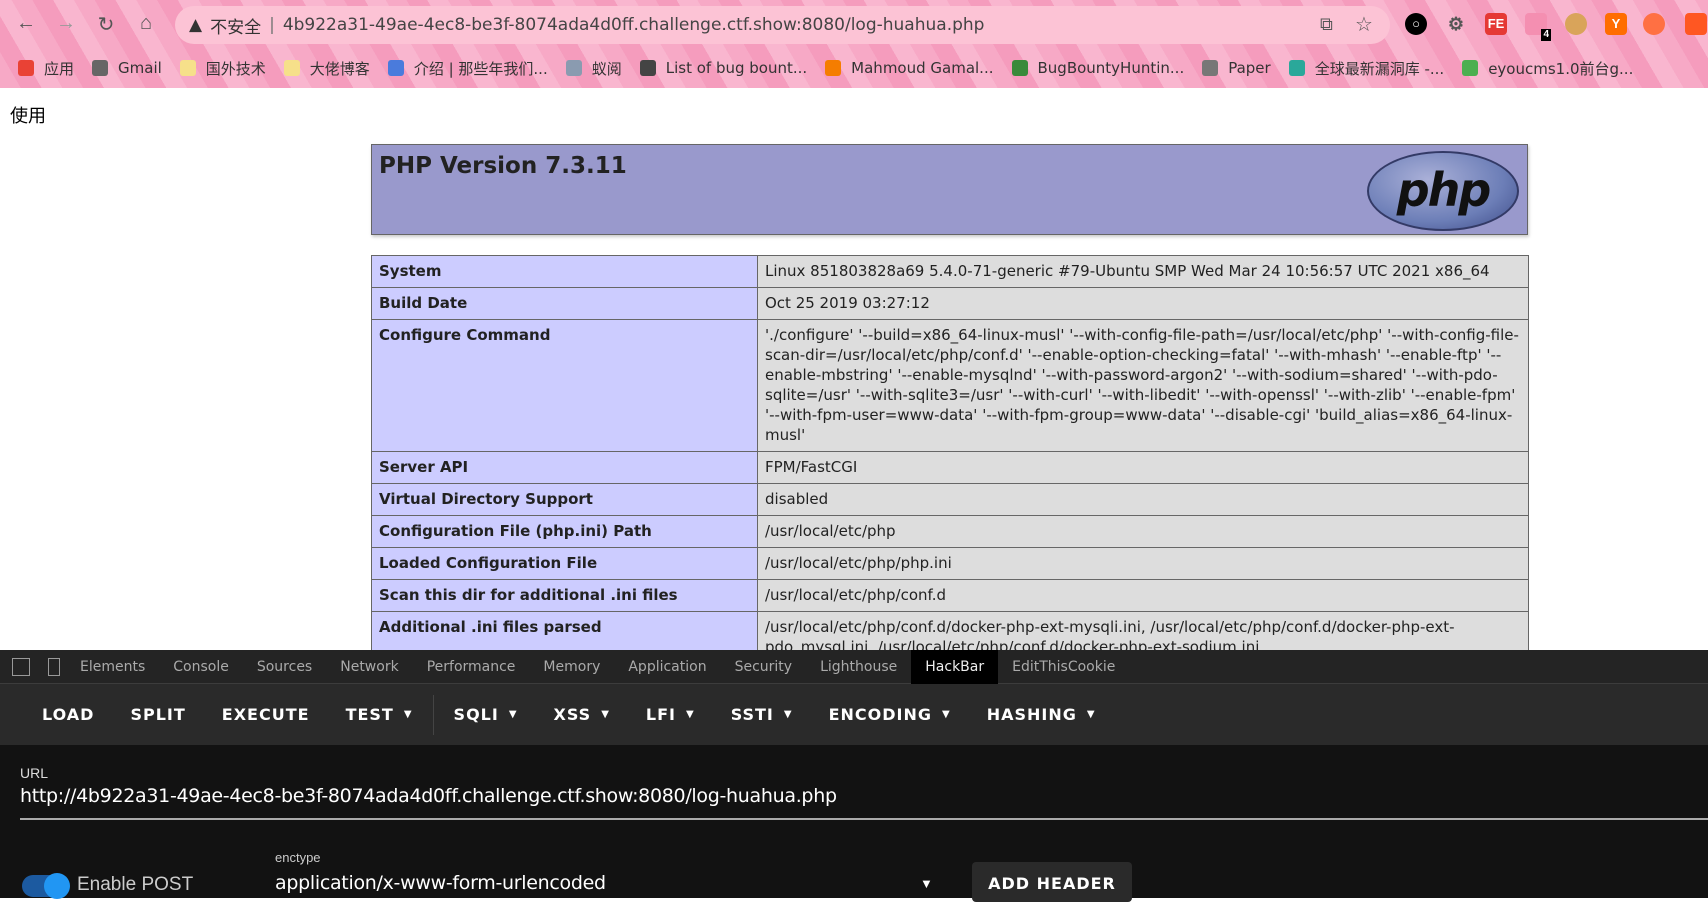 This screenshot has width=1708, height=906. What do you see at coordinates (564, 499) in the screenshot?
I see `row-key: Virtual Directory Support` at bounding box center [564, 499].